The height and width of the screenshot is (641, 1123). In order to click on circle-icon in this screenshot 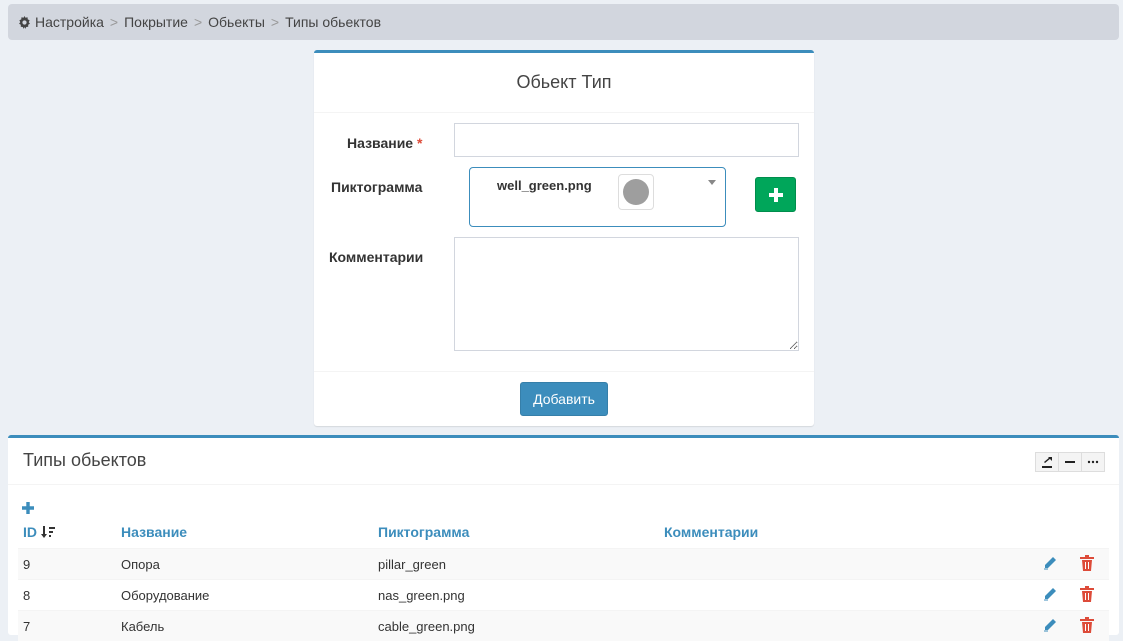, I will do `click(636, 192)`.